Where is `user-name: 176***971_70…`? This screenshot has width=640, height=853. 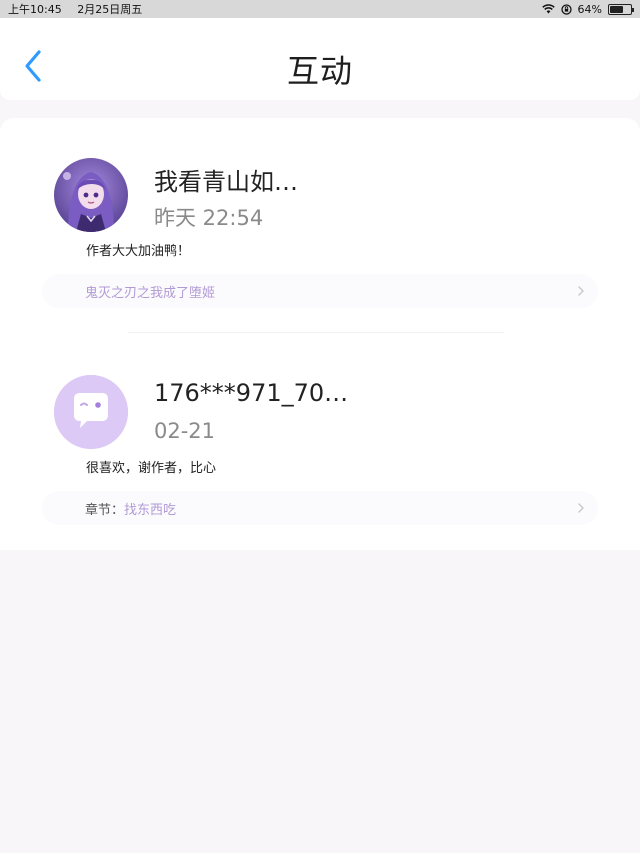
user-name: 176***971_70… is located at coordinates (251, 393).